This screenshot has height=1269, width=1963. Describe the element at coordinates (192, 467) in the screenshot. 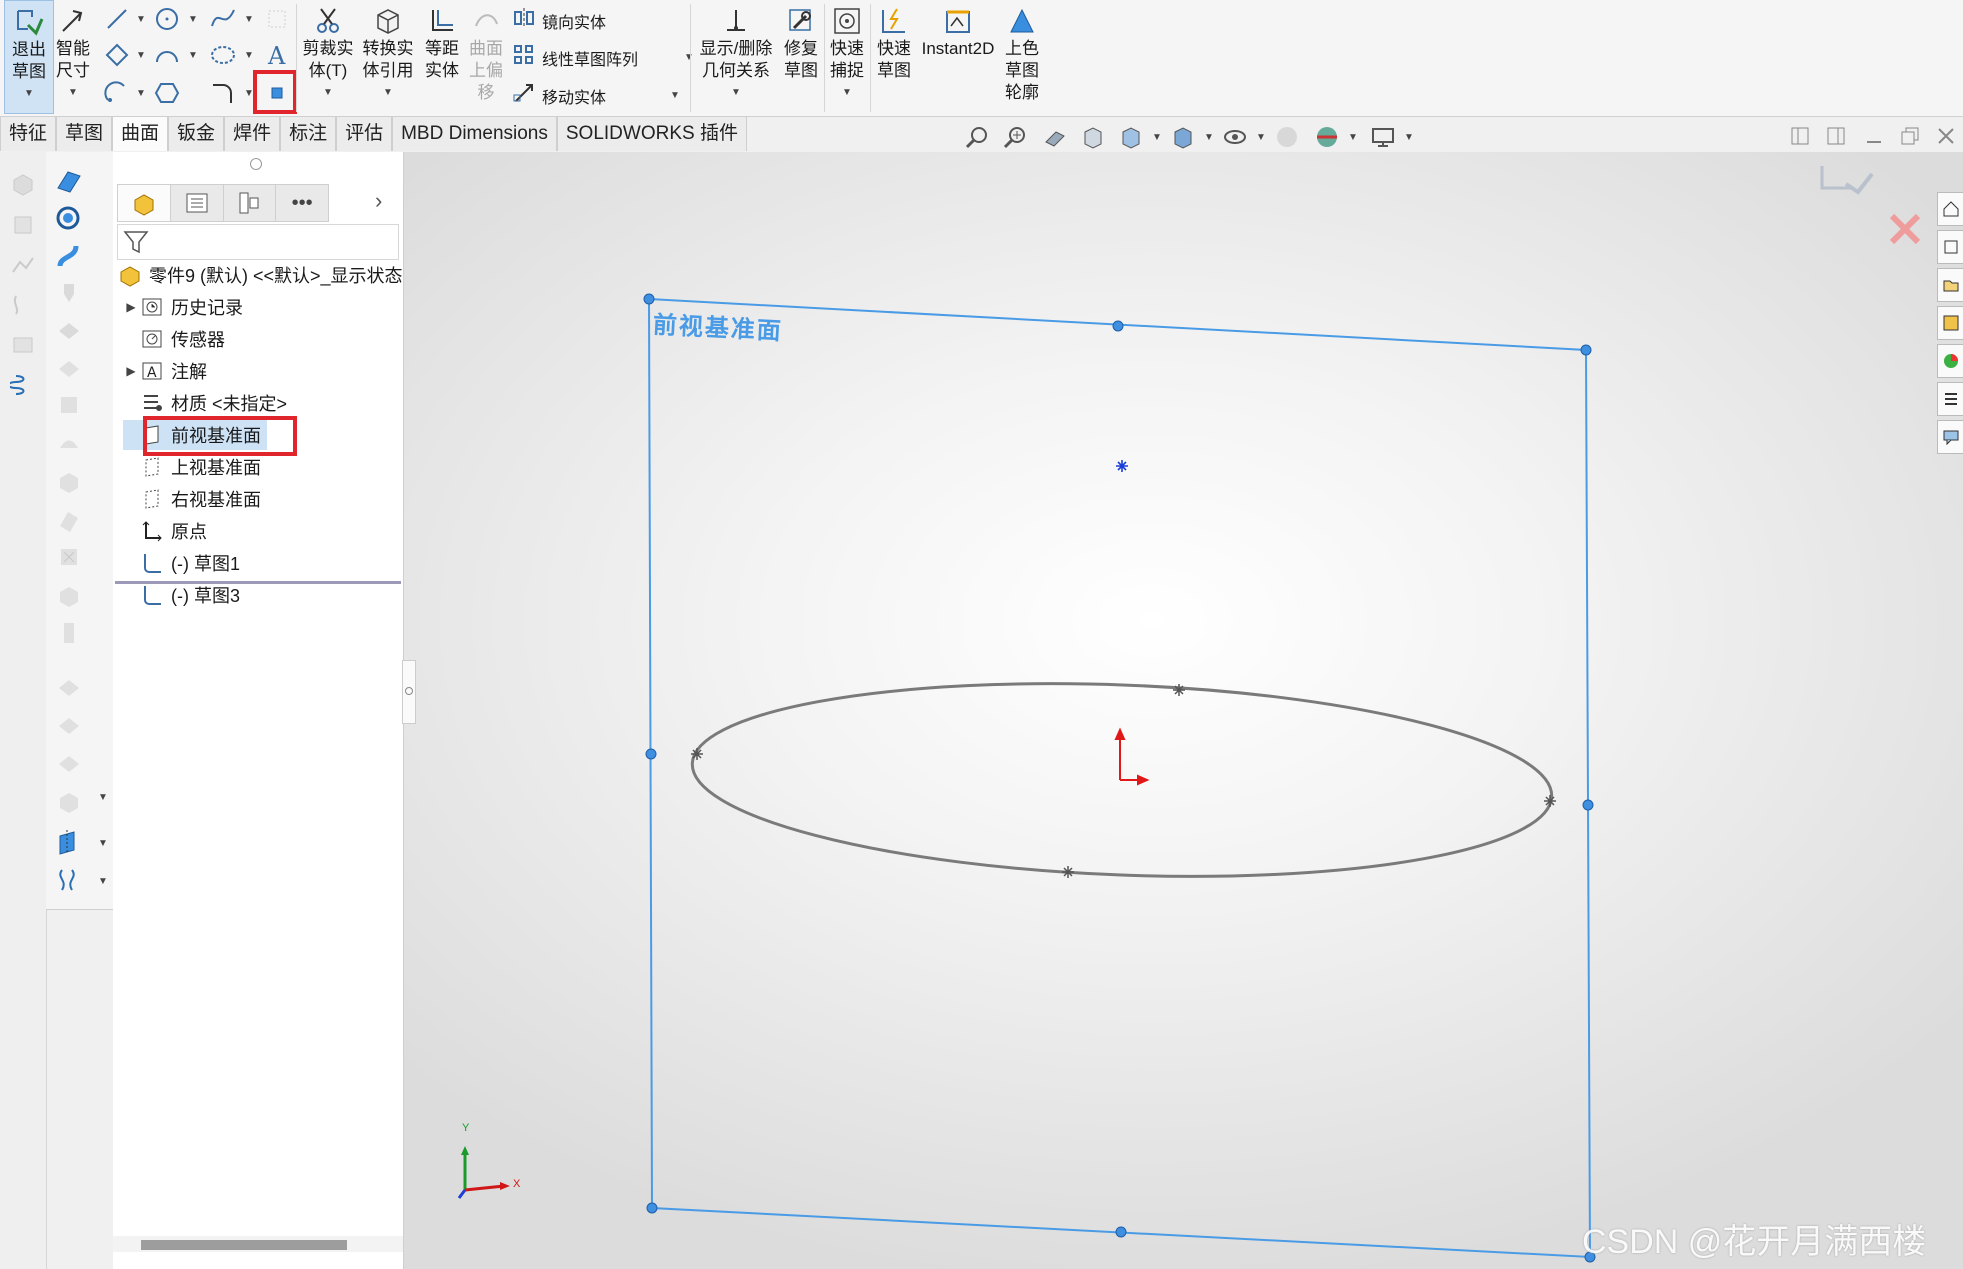

I see `tree-item-top-plane: 上视基准面` at that location.